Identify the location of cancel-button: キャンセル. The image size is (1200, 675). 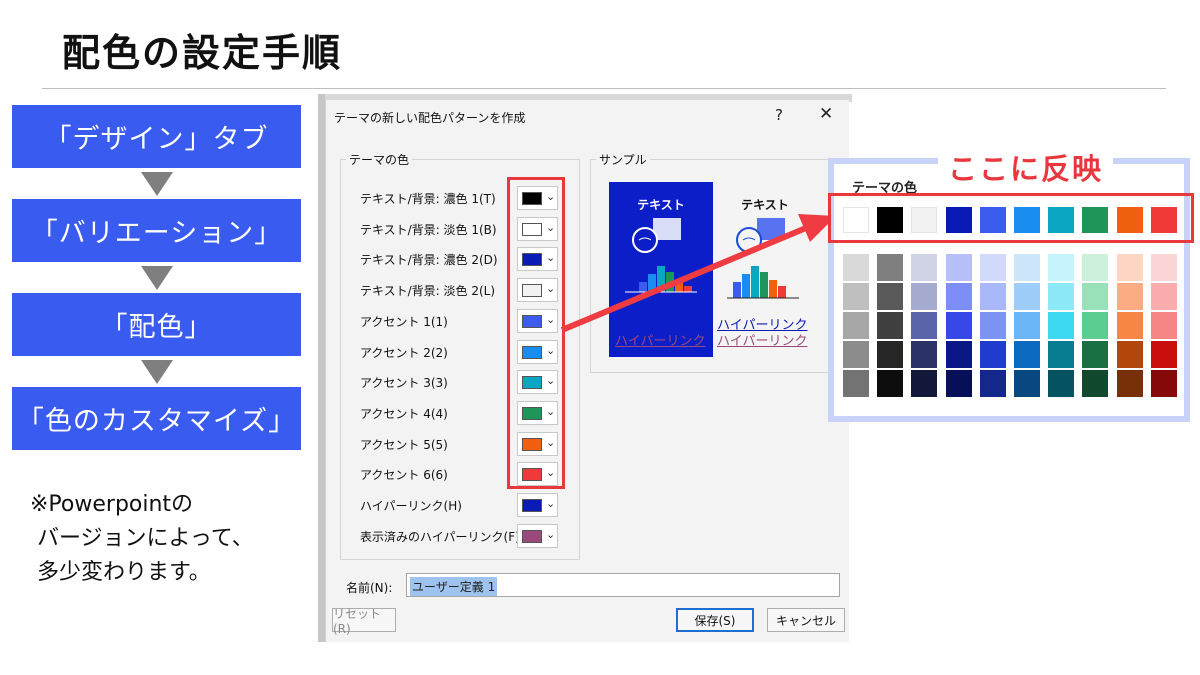
(806, 620).